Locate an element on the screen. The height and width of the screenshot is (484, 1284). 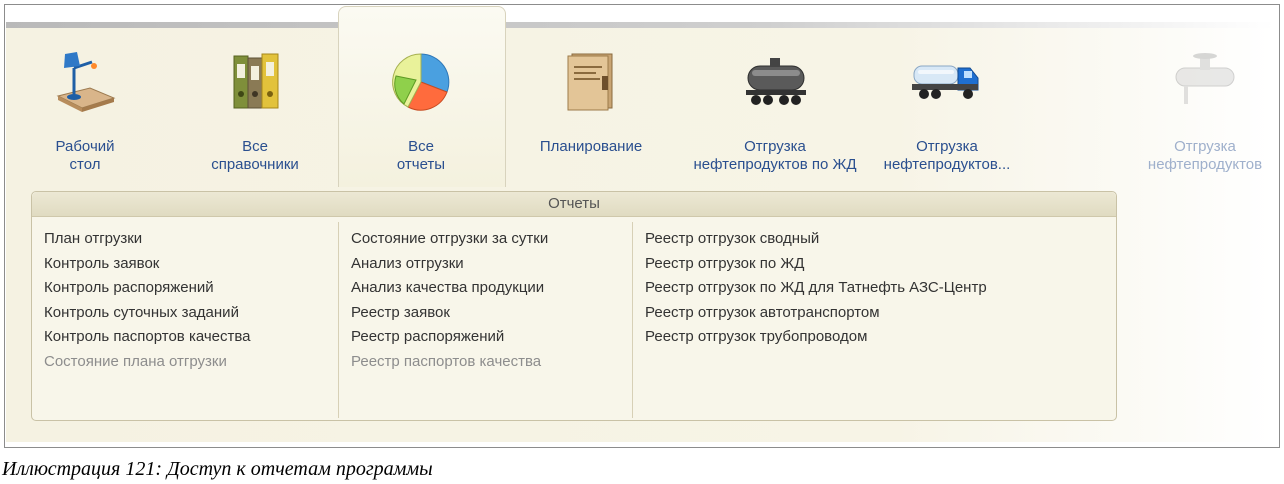
report-link: Реестр отгрузок по ЖД is located at coordinates (816, 264).